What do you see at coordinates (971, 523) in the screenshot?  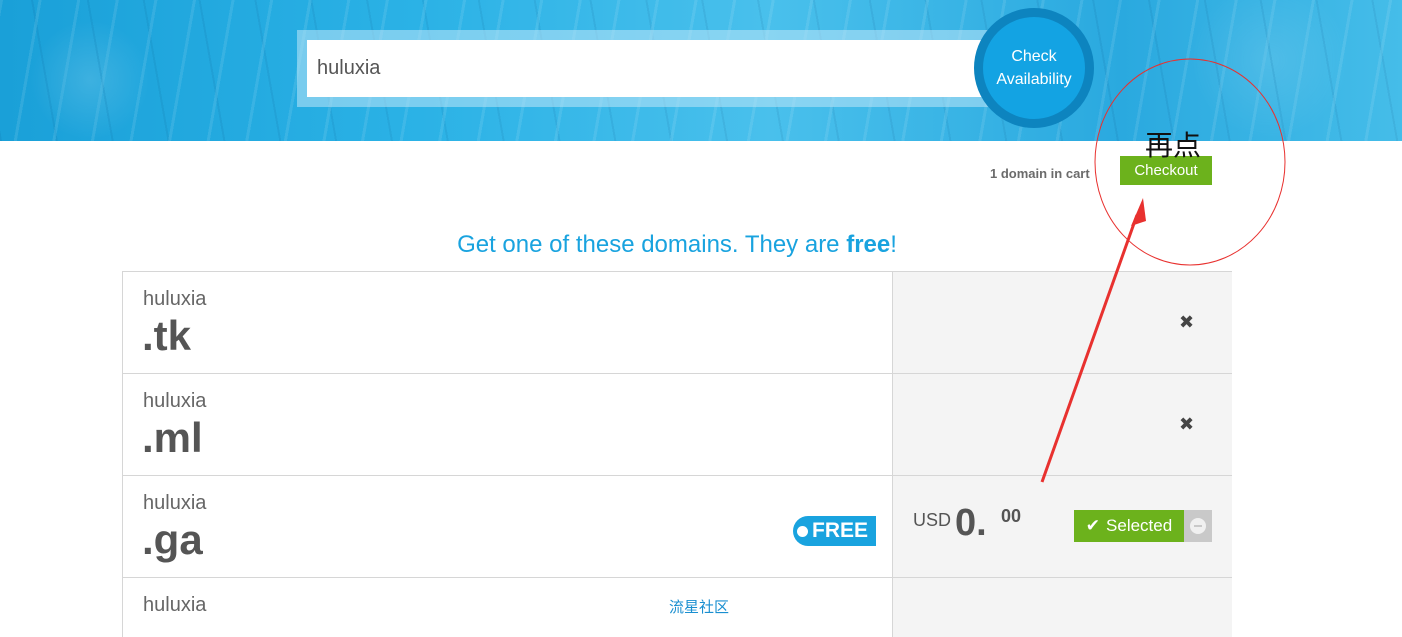 I see `price-whole: 0.` at bounding box center [971, 523].